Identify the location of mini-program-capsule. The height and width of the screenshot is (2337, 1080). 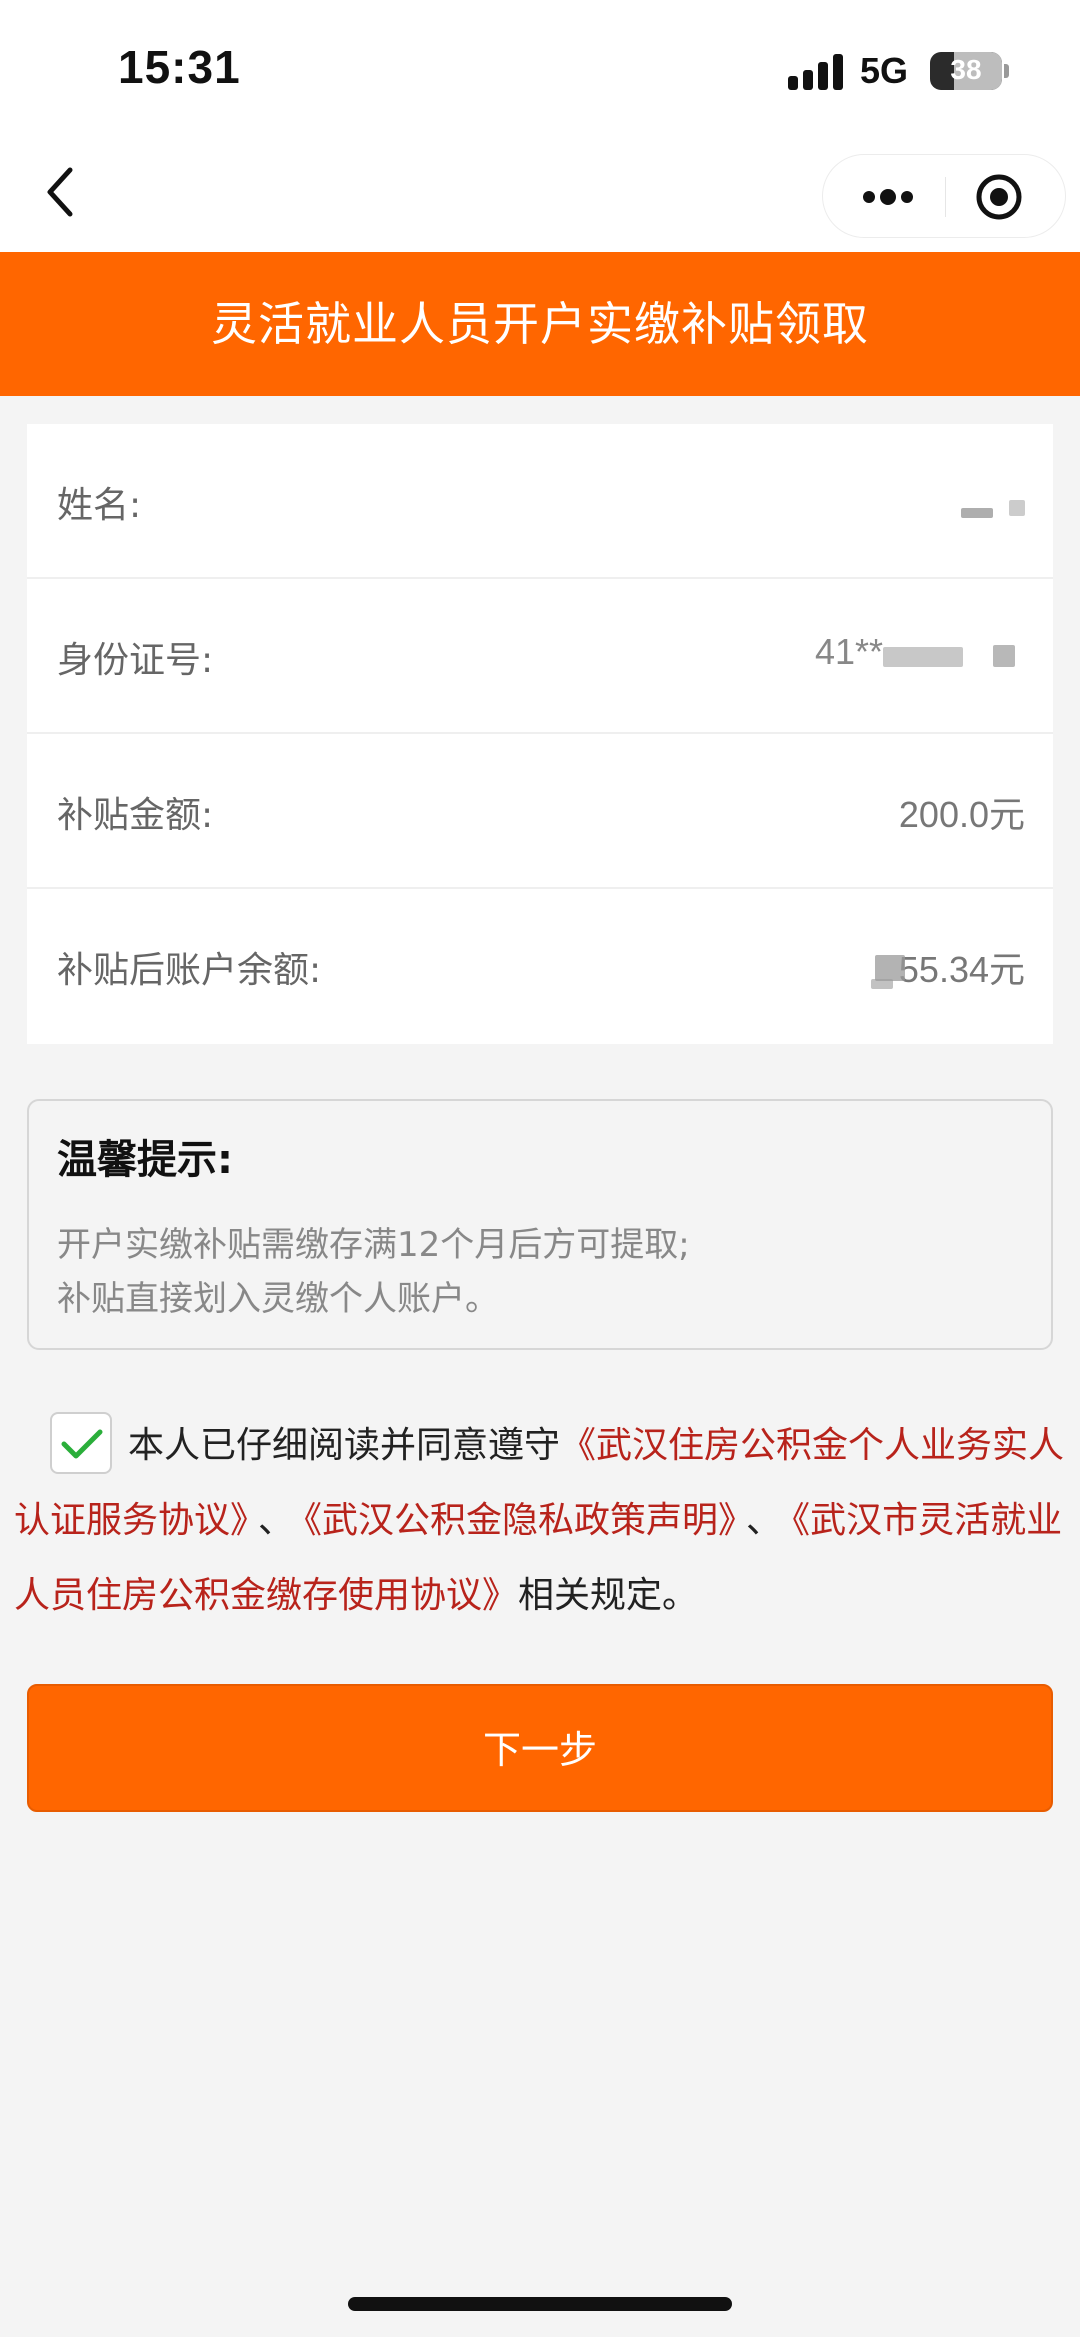
(944, 196).